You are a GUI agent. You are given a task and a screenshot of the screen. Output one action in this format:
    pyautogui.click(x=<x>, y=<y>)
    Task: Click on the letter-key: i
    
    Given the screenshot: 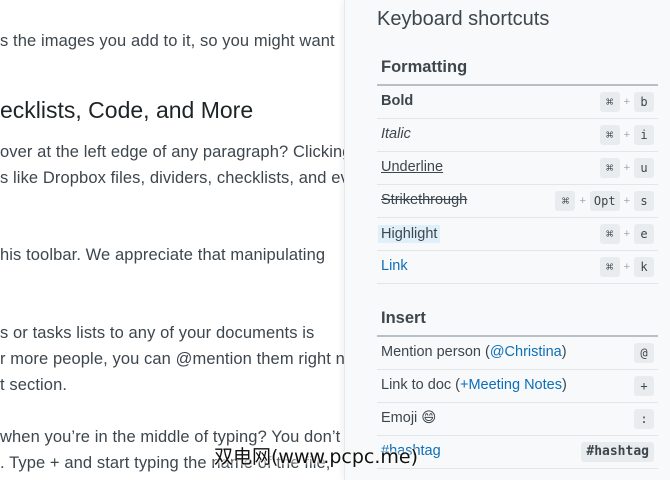 What is the action you would take?
    pyautogui.click(x=644, y=135)
    